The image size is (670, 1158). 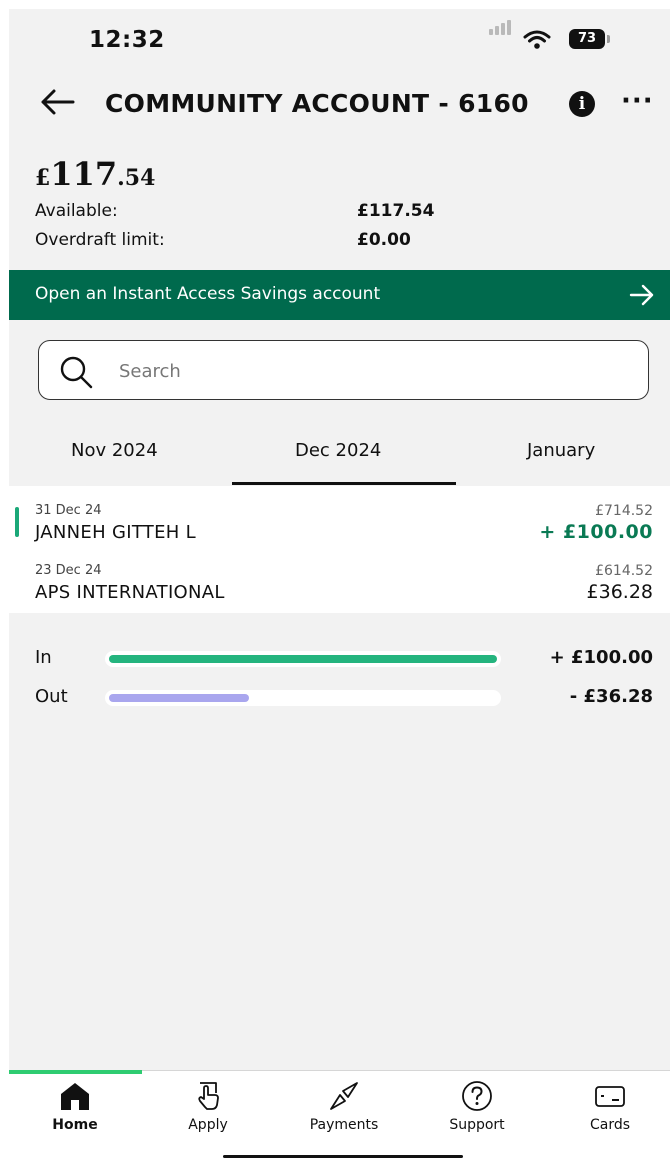 I want to click on nav-item-cards: Cards, so click(x=610, y=1114).